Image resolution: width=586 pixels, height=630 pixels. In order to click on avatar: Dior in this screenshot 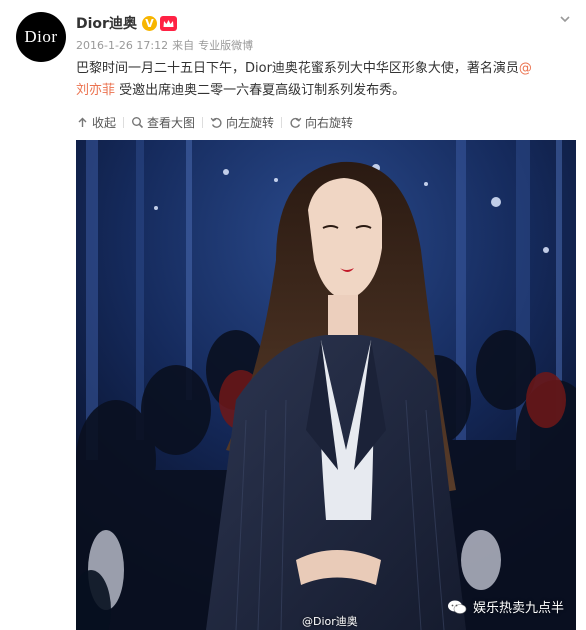, I will do `click(41, 37)`.